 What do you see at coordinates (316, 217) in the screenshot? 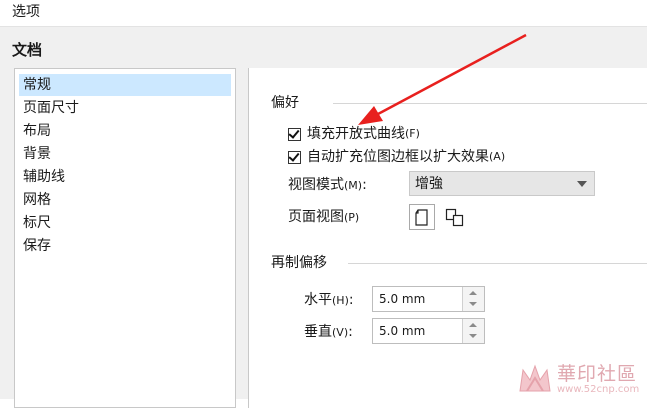
I see `page-view-text: 页面视图` at bounding box center [316, 217].